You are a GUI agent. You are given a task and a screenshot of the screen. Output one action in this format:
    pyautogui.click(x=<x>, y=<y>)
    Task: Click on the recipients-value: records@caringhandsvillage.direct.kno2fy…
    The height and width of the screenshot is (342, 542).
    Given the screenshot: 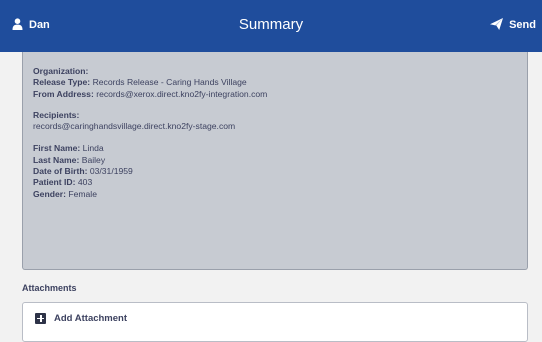 What is the action you would take?
    pyautogui.click(x=134, y=126)
    